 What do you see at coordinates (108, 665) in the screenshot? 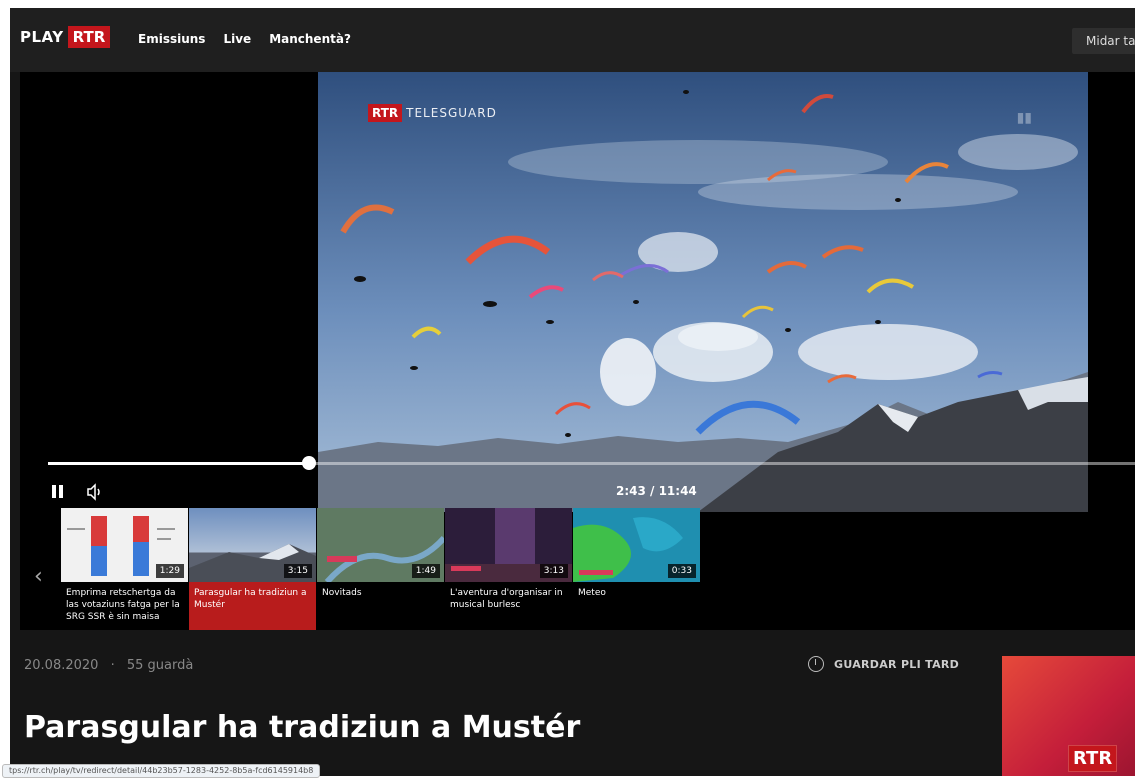
I see `video-meta: 20.08.2020 · 55 guardà` at bounding box center [108, 665].